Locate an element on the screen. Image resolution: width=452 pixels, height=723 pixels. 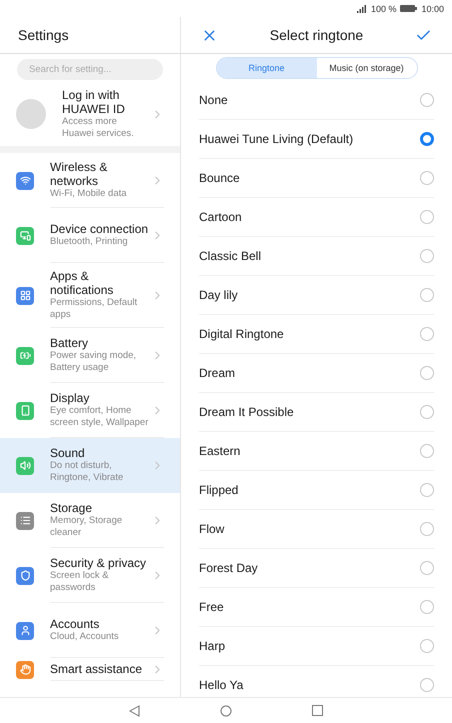
ringtone-name: Harp is located at coordinates (212, 646).